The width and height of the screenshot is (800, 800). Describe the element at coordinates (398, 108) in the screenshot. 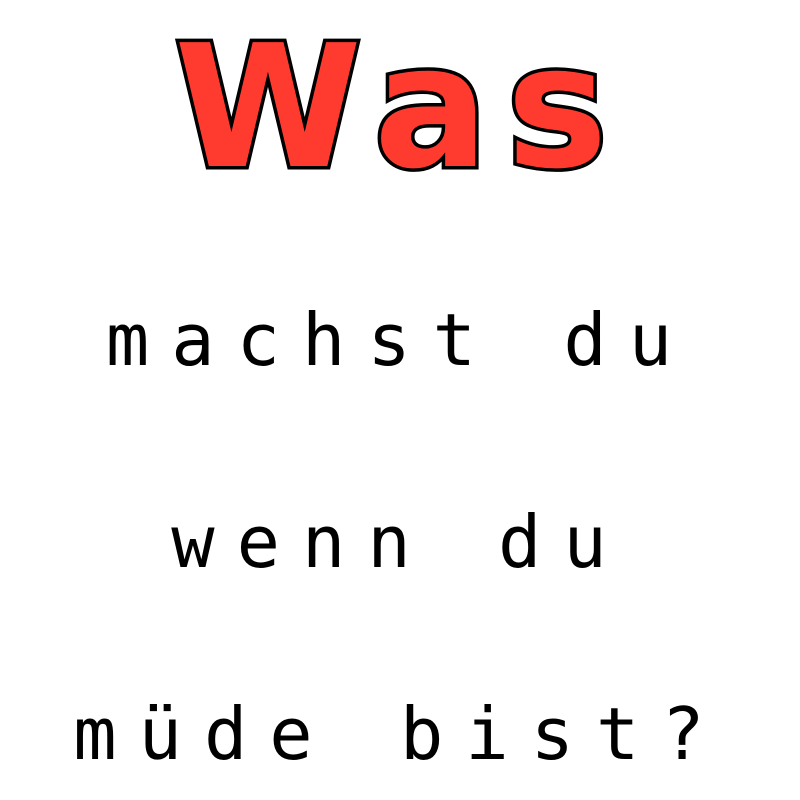

I see `title-was: Was` at that location.